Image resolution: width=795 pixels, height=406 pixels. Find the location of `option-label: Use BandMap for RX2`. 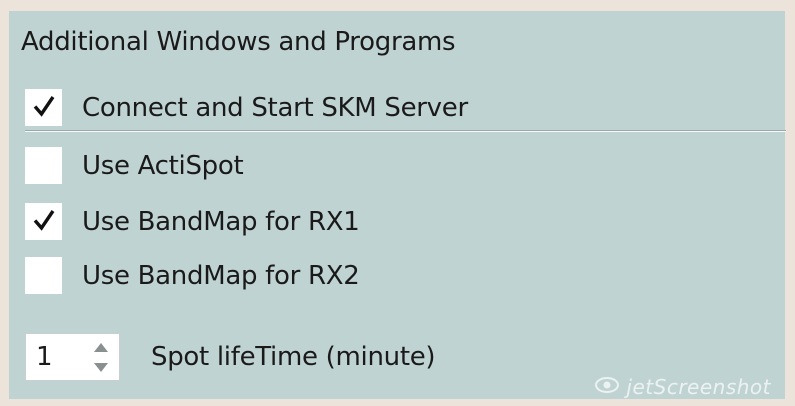

option-label: Use BandMap for RX2 is located at coordinates (221, 275).